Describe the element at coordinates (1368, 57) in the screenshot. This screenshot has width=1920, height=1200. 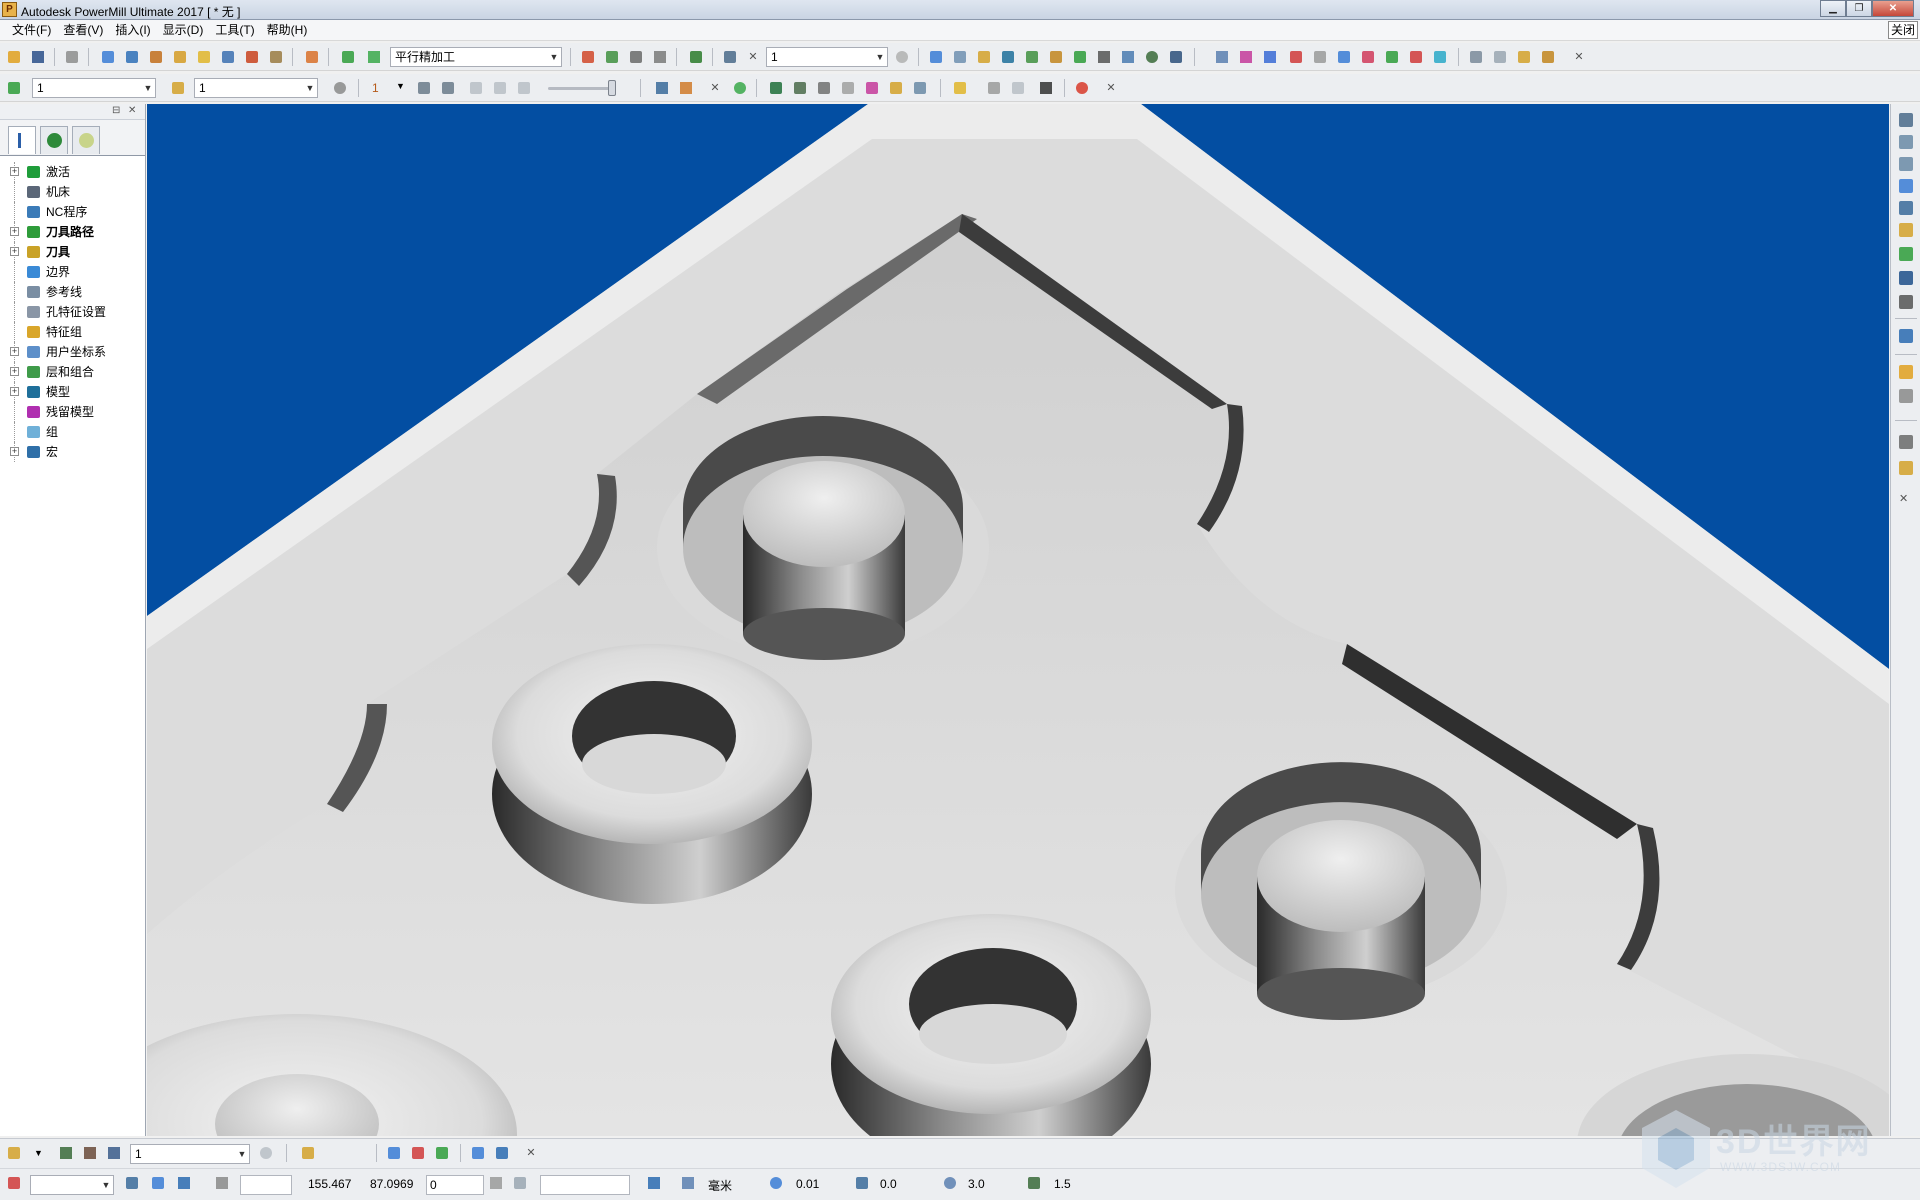
I see `magnet-icon` at that location.